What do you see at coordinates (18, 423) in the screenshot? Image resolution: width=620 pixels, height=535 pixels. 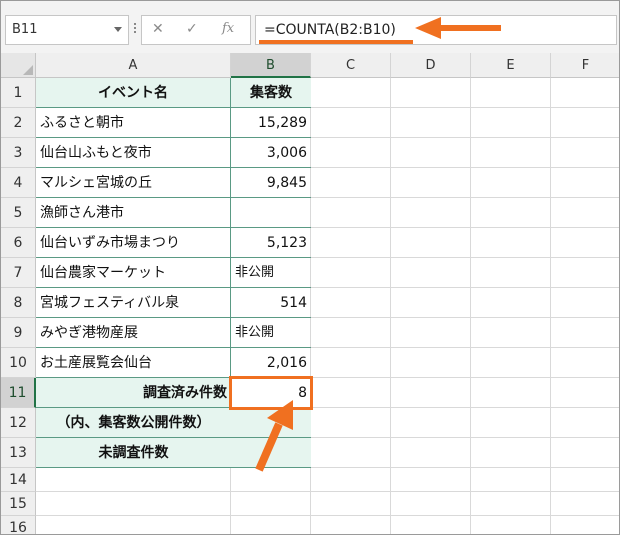 I see `row-header-12: 12` at bounding box center [18, 423].